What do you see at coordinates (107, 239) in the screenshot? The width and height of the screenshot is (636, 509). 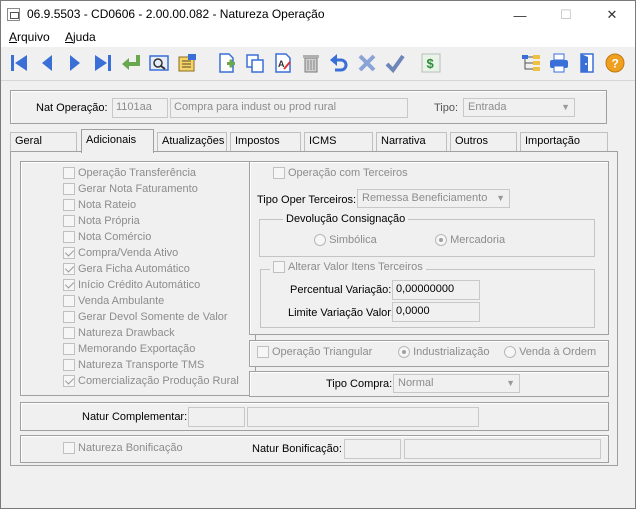 I see `checkbox-nota-comercio: Nota Comércio` at bounding box center [107, 239].